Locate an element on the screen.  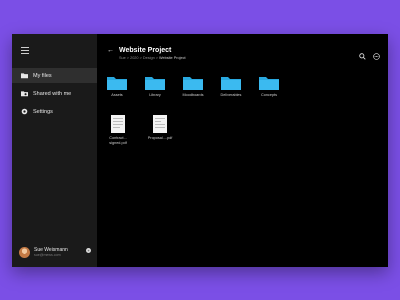
search-icon is located at coordinates (362, 53).